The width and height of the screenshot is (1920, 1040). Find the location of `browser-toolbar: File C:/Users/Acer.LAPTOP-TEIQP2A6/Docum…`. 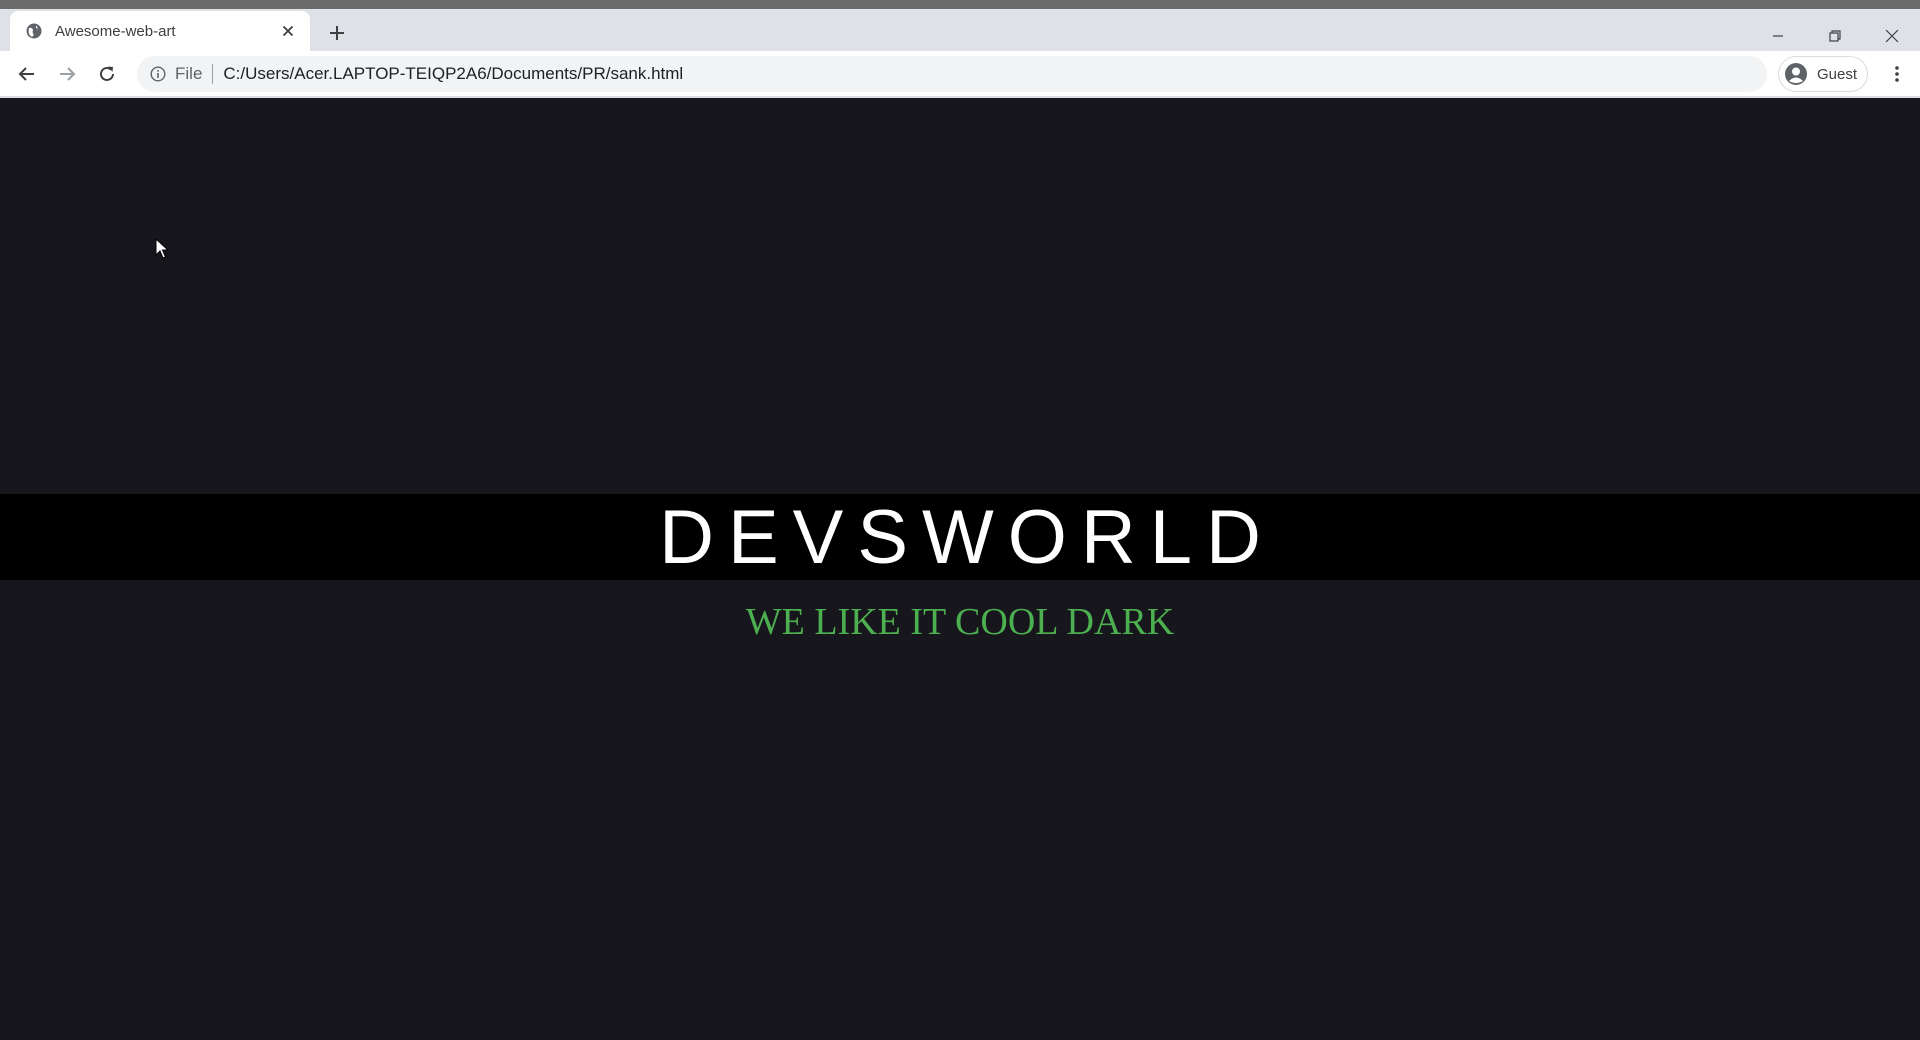

browser-toolbar: File C:/Users/Acer.LAPTOP-TEIQP2A6/Docum… is located at coordinates (960, 73).